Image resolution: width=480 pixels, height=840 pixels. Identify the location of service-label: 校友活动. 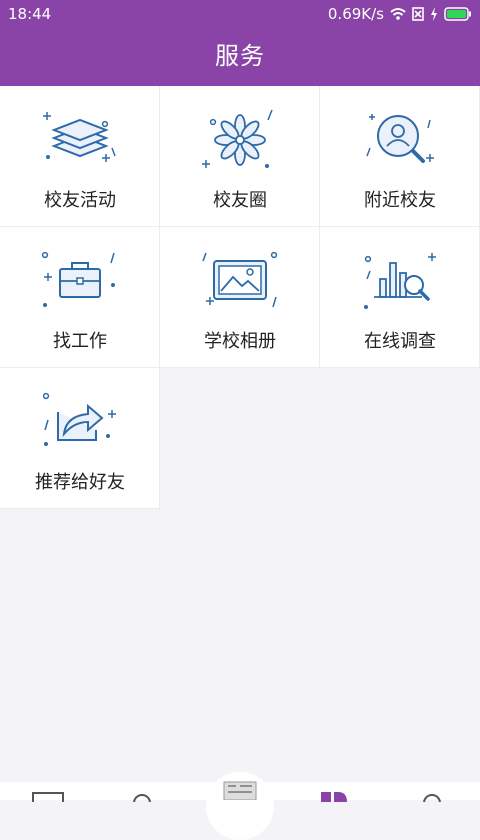
(80, 200).